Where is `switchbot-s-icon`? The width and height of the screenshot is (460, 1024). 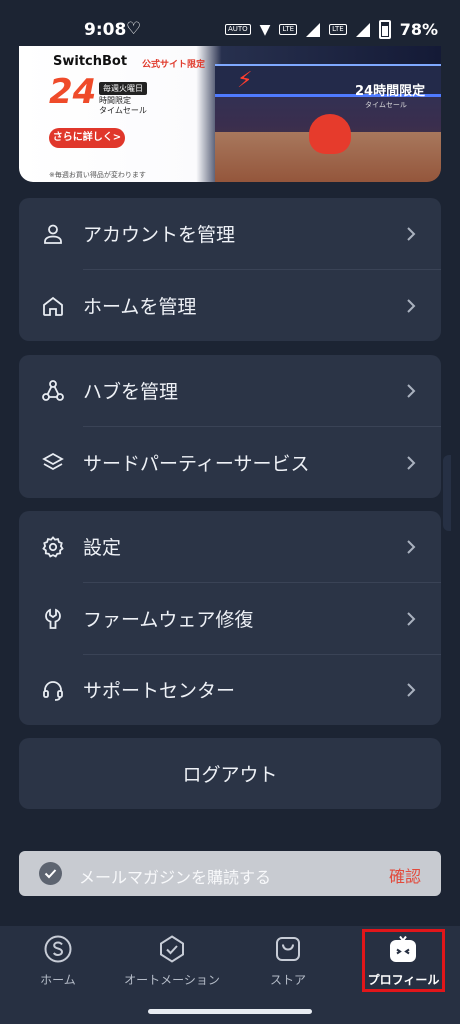
switchbot-s-icon is located at coordinates (58, 949).